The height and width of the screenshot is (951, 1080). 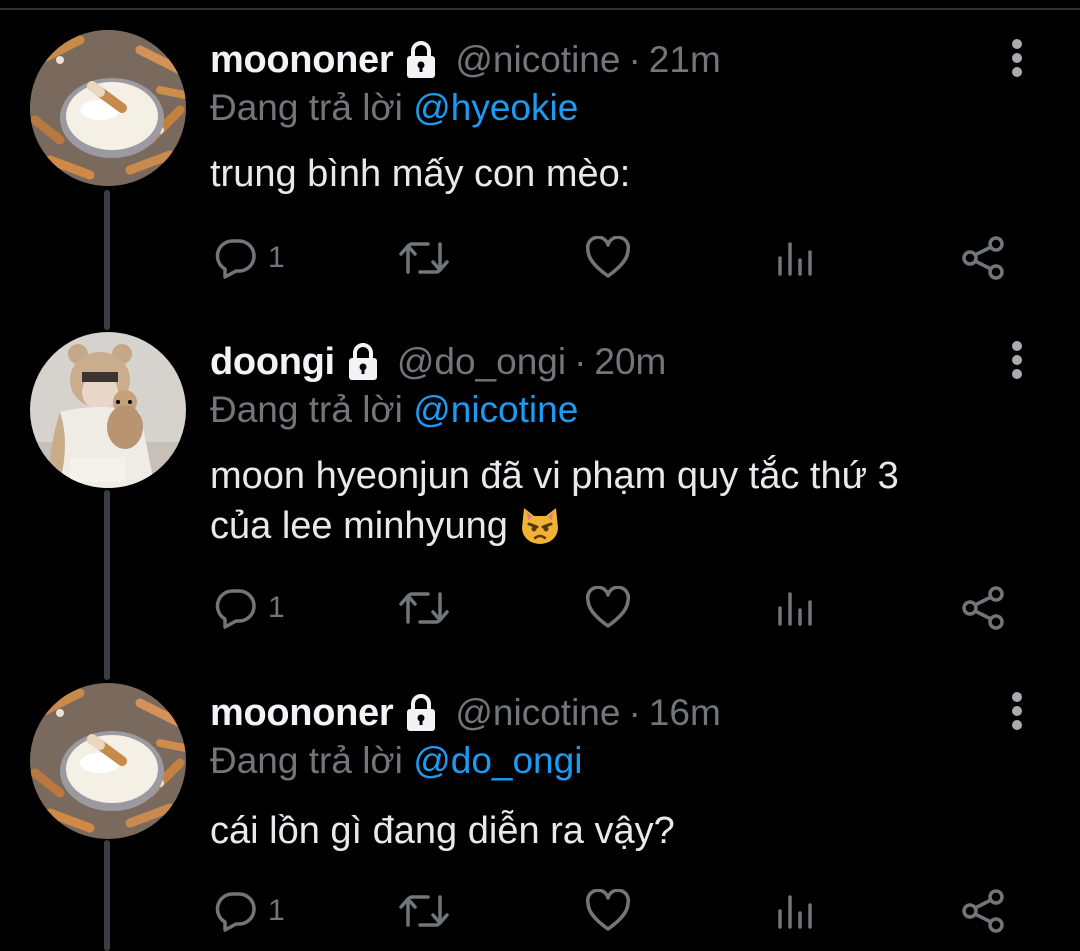 I want to click on tweet-header: doongi @do_ongi · 20m, so click(x=438, y=362).